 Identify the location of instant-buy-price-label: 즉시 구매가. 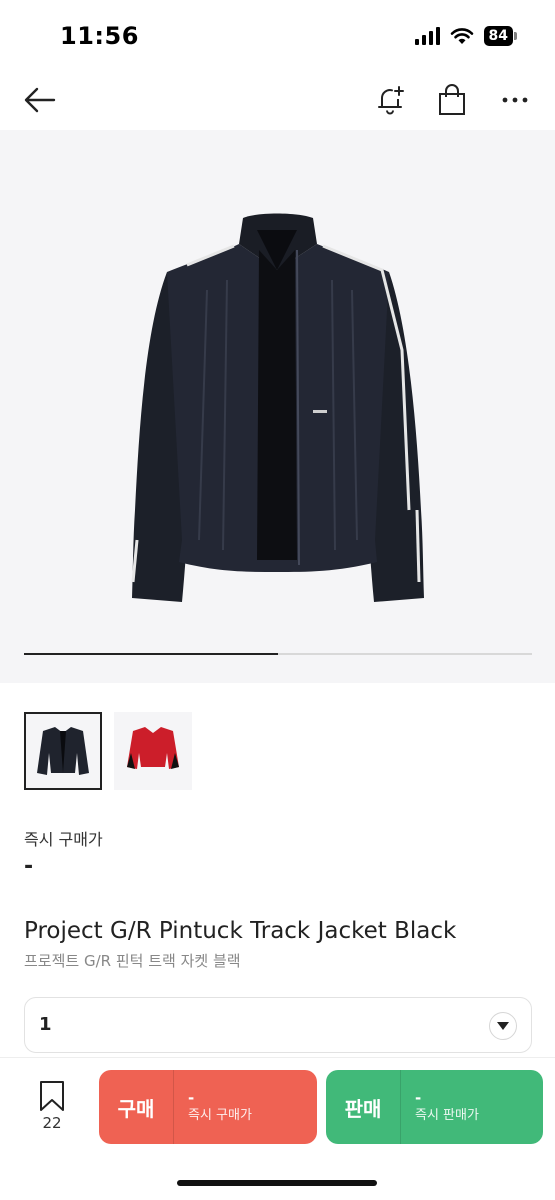
(63, 839).